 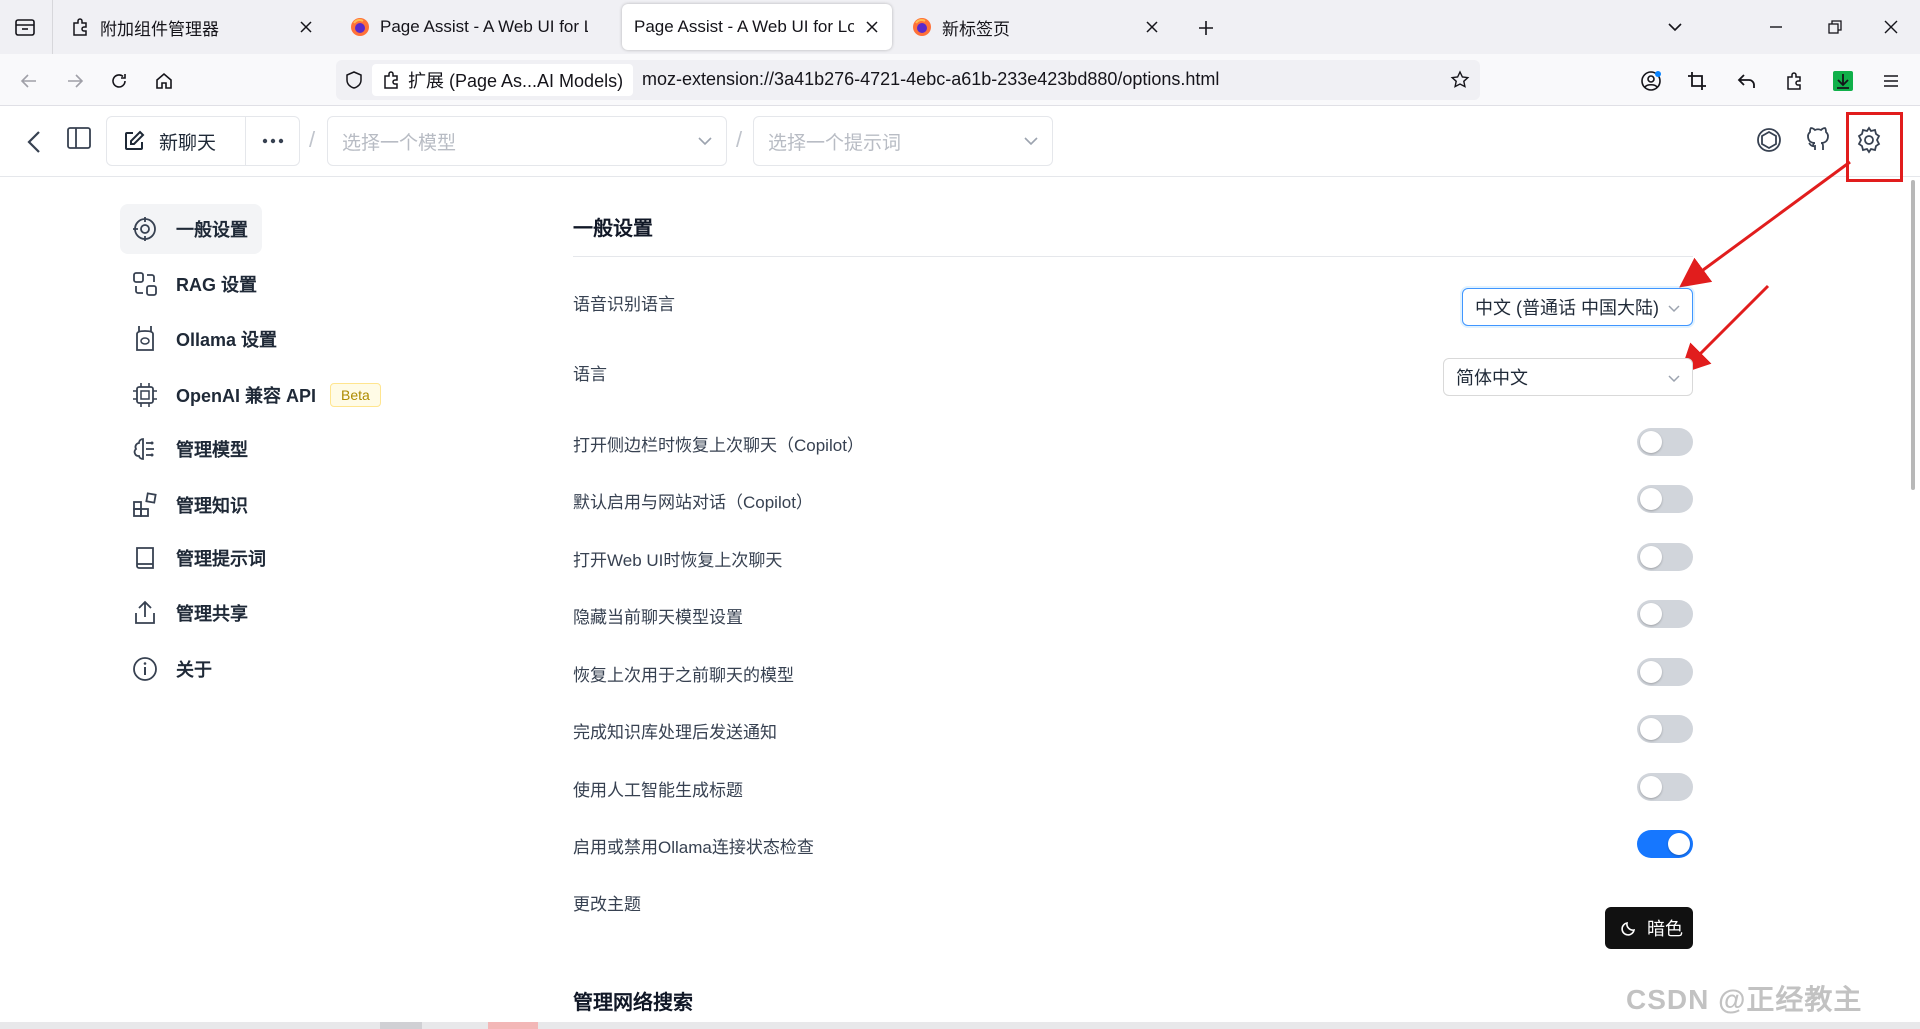 I want to click on tab-page-assist-active: Page Assist - A Web UI for Local, so click(x=757, y=27).